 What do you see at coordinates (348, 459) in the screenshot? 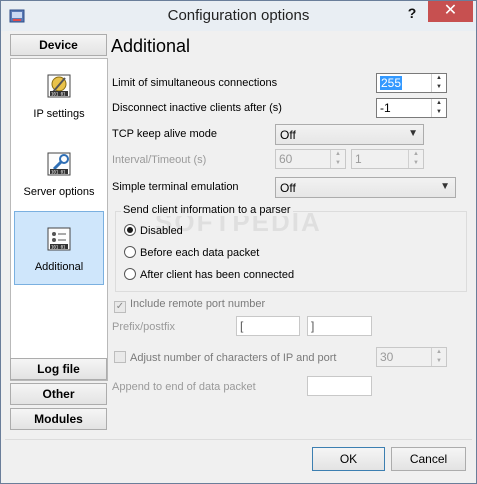
I see `ok-button: OK` at bounding box center [348, 459].